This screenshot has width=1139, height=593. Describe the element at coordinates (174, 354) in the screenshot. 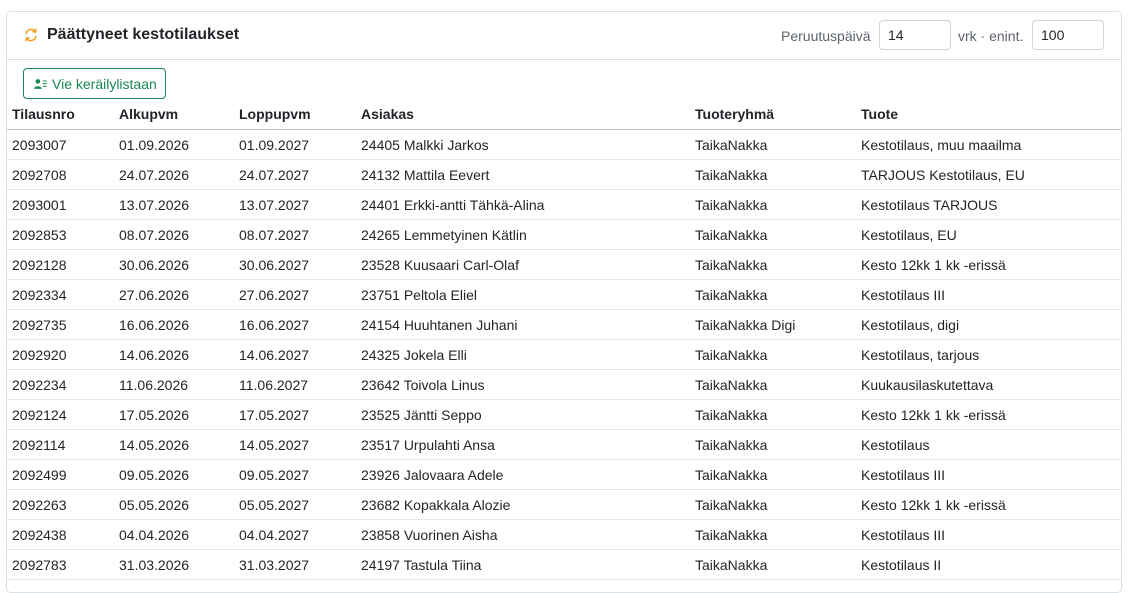

I see `start-date-cell: 14.06.2026` at that location.